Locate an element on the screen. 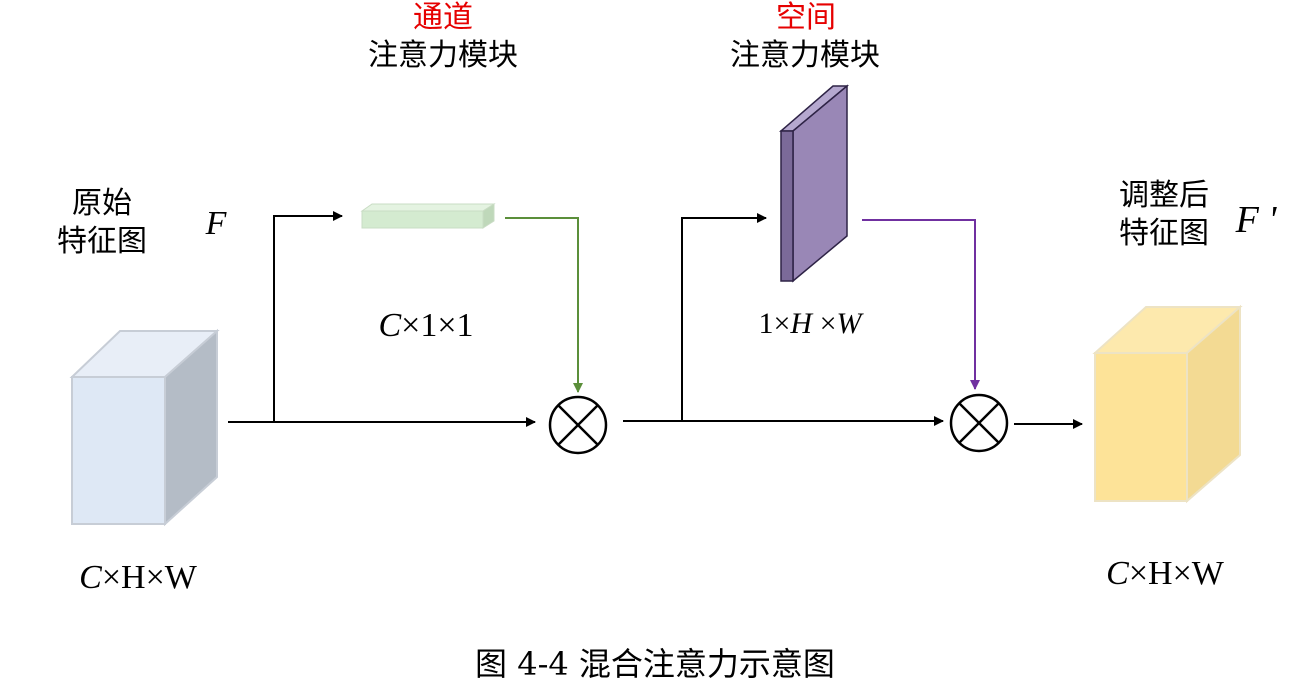 The width and height of the screenshot is (1310, 686). spatial-dimension: 1×H ×W is located at coordinates (810, 324).